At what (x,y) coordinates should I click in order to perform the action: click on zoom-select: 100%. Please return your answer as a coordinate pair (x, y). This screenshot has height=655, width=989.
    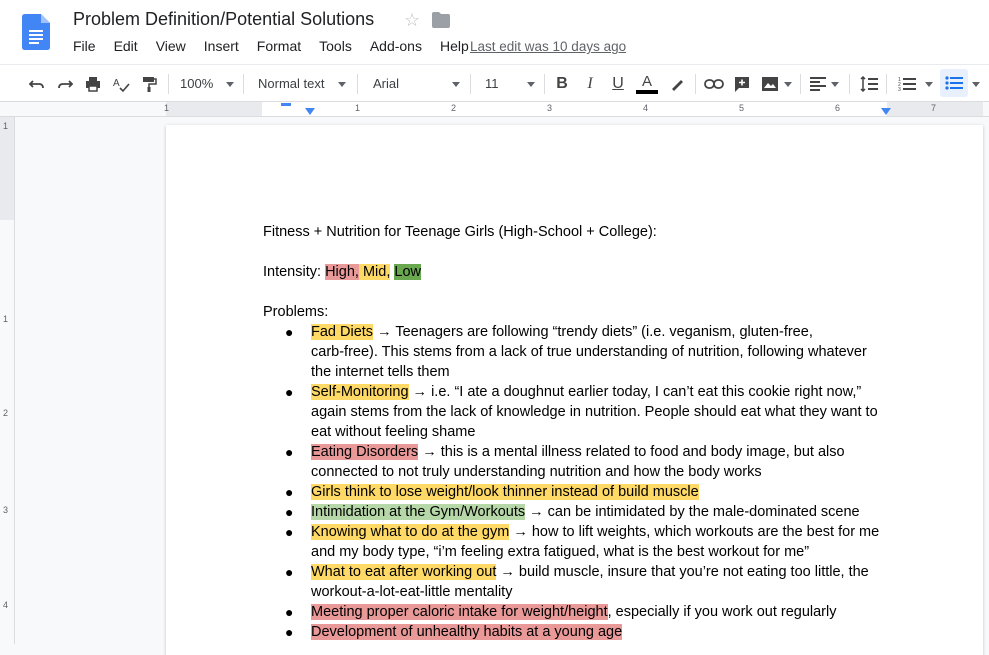
    Looking at the image, I should click on (200, 83).